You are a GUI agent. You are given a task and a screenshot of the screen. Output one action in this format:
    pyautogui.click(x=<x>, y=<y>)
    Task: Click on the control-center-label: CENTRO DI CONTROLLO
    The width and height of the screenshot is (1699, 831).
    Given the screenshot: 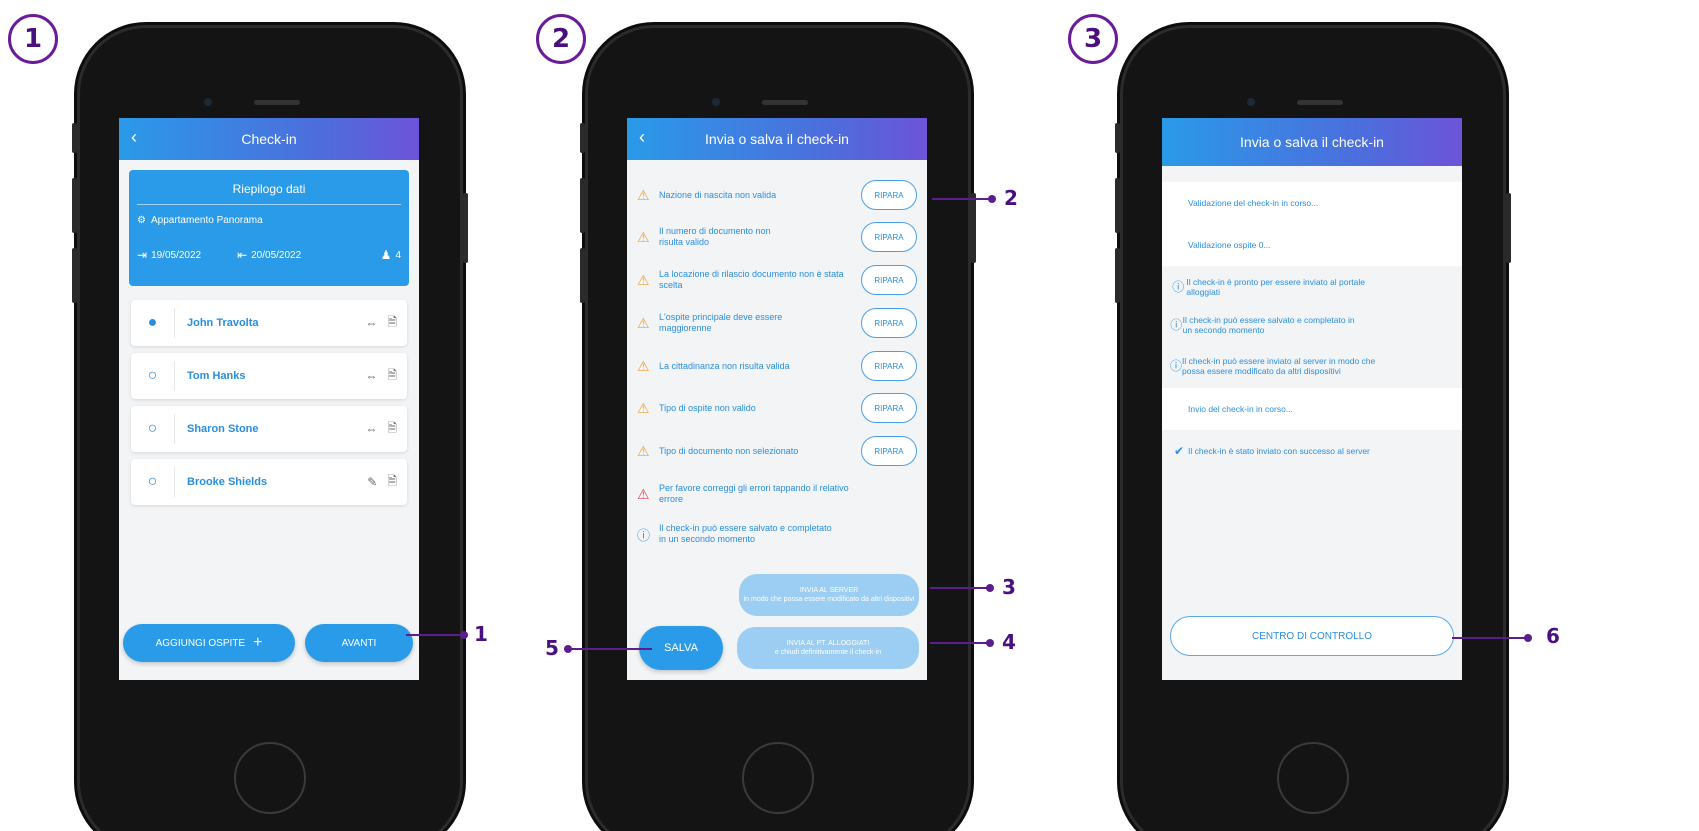 What is the action you would take?
    pyautogui.click(x=1311, y=636)
    